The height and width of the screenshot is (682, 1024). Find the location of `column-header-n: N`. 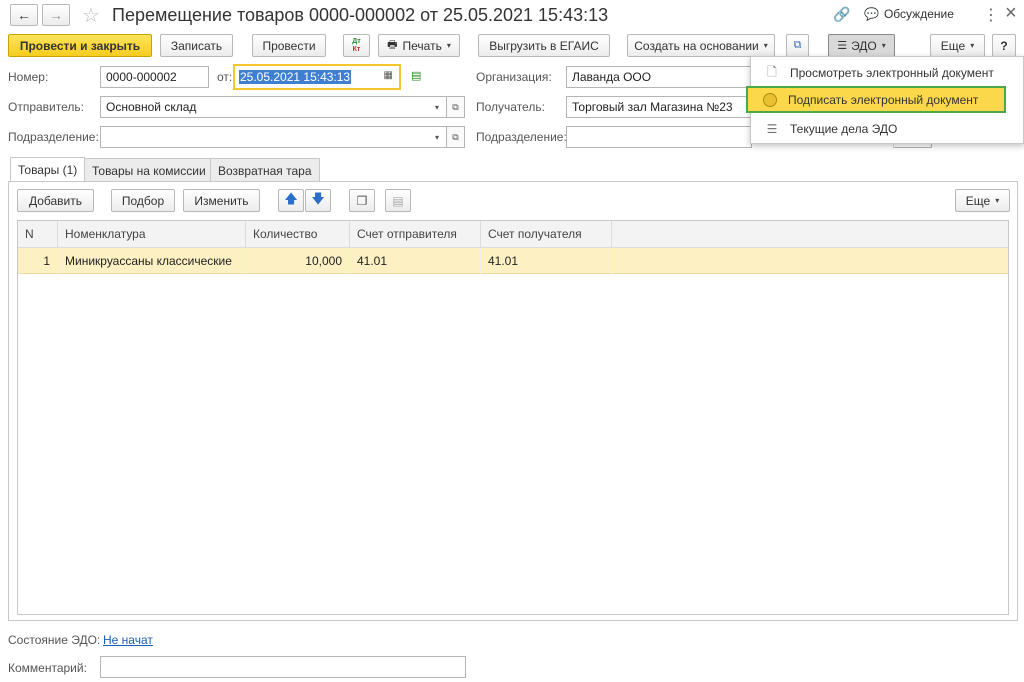

column-header-n: N is located at coordinates (38, 234).